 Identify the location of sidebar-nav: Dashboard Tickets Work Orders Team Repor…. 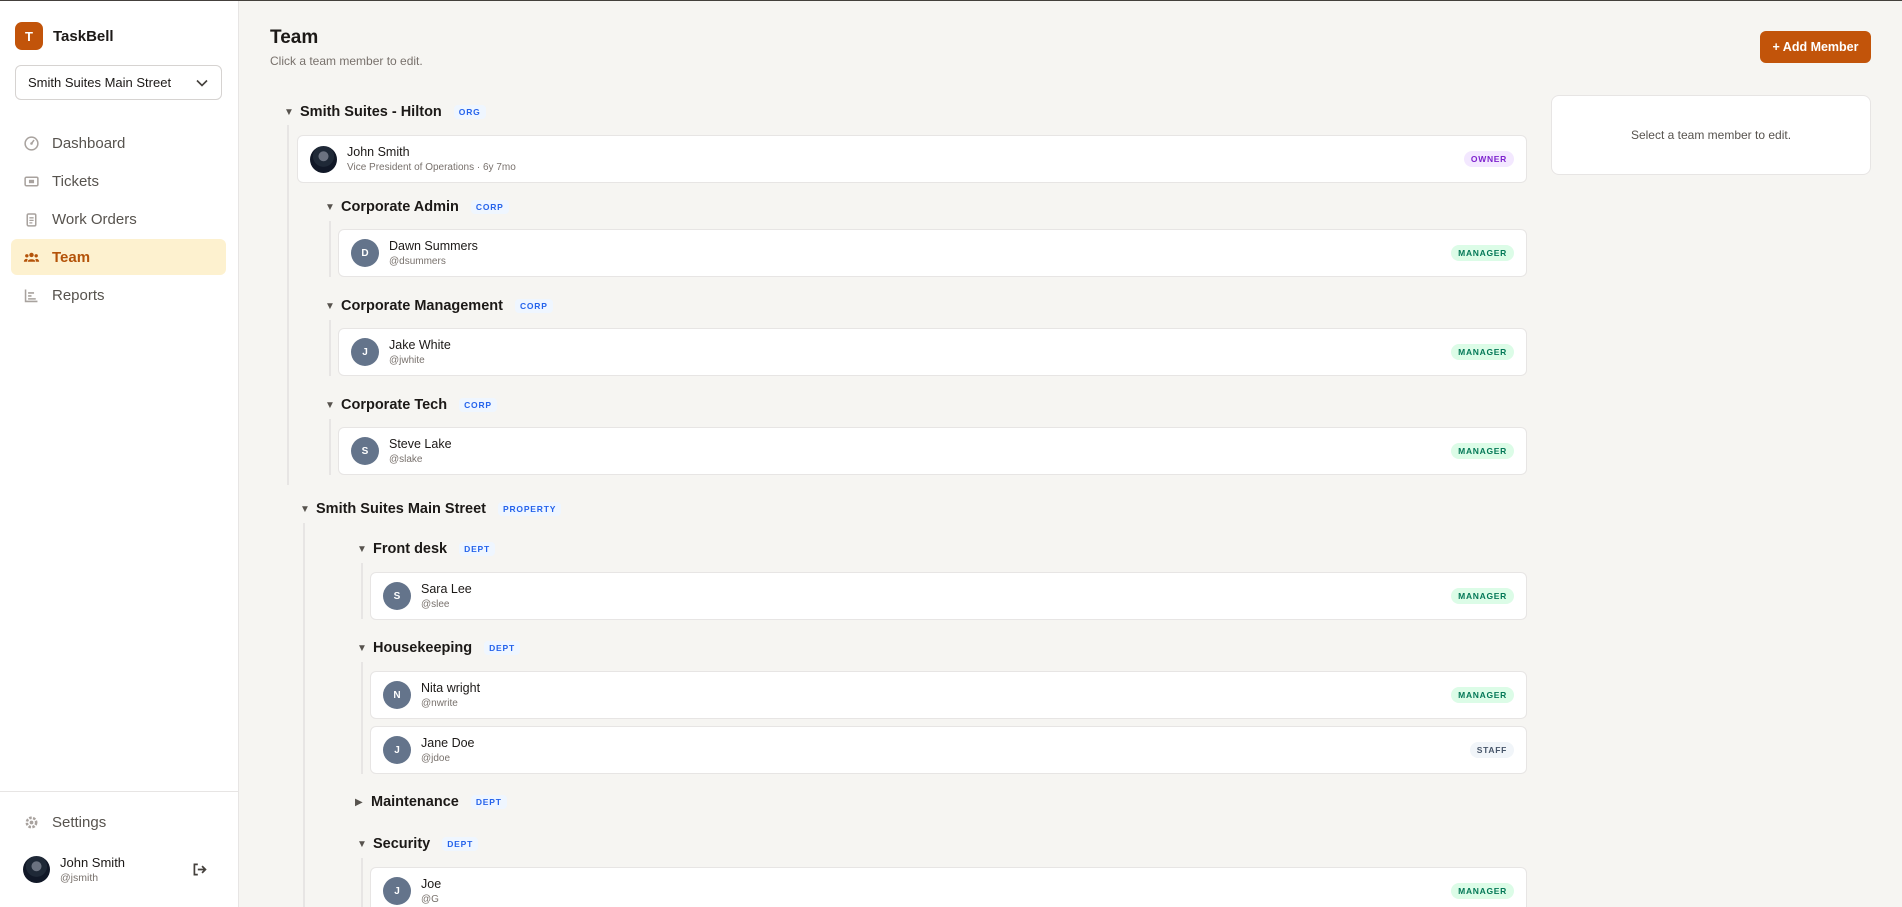
(118, 220).